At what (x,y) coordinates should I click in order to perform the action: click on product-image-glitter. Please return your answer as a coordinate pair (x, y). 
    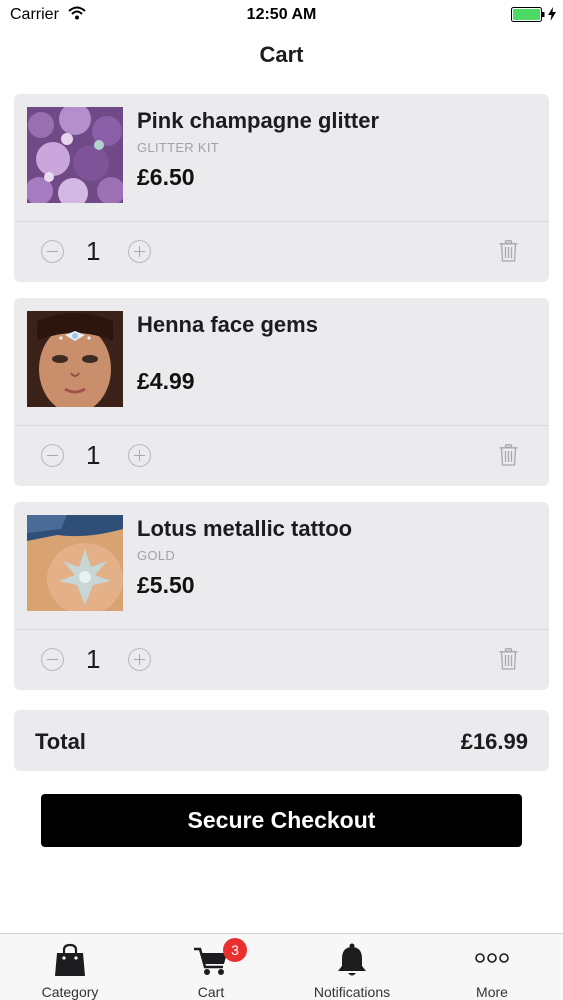
    Looking at the image, I should click on (75, 155).